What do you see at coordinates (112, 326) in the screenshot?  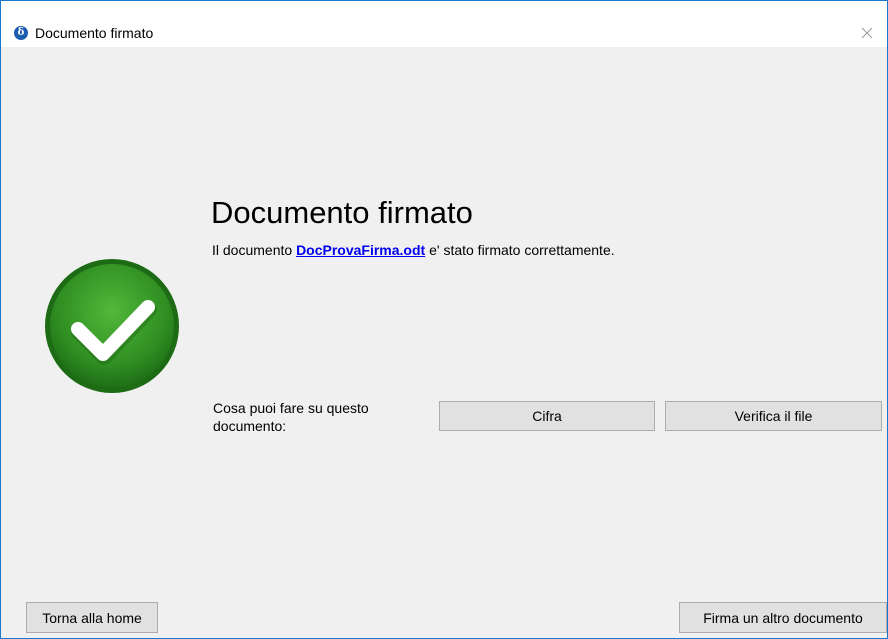 I see `success-checkmark-icon` at bounding box center [112, 326].